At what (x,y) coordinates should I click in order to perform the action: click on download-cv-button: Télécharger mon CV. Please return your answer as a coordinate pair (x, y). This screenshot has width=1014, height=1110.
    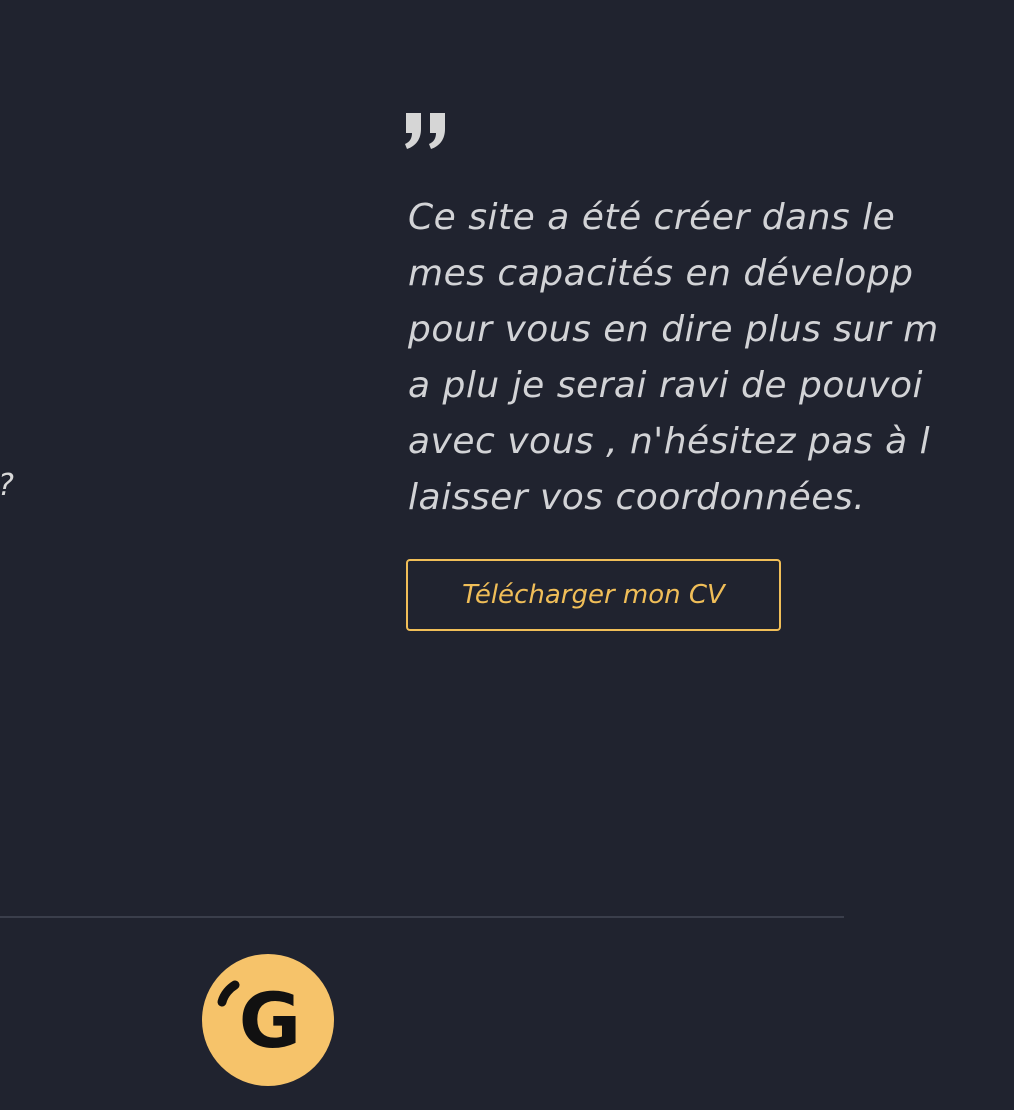
    Looking at the image, I should click on (593, 595).